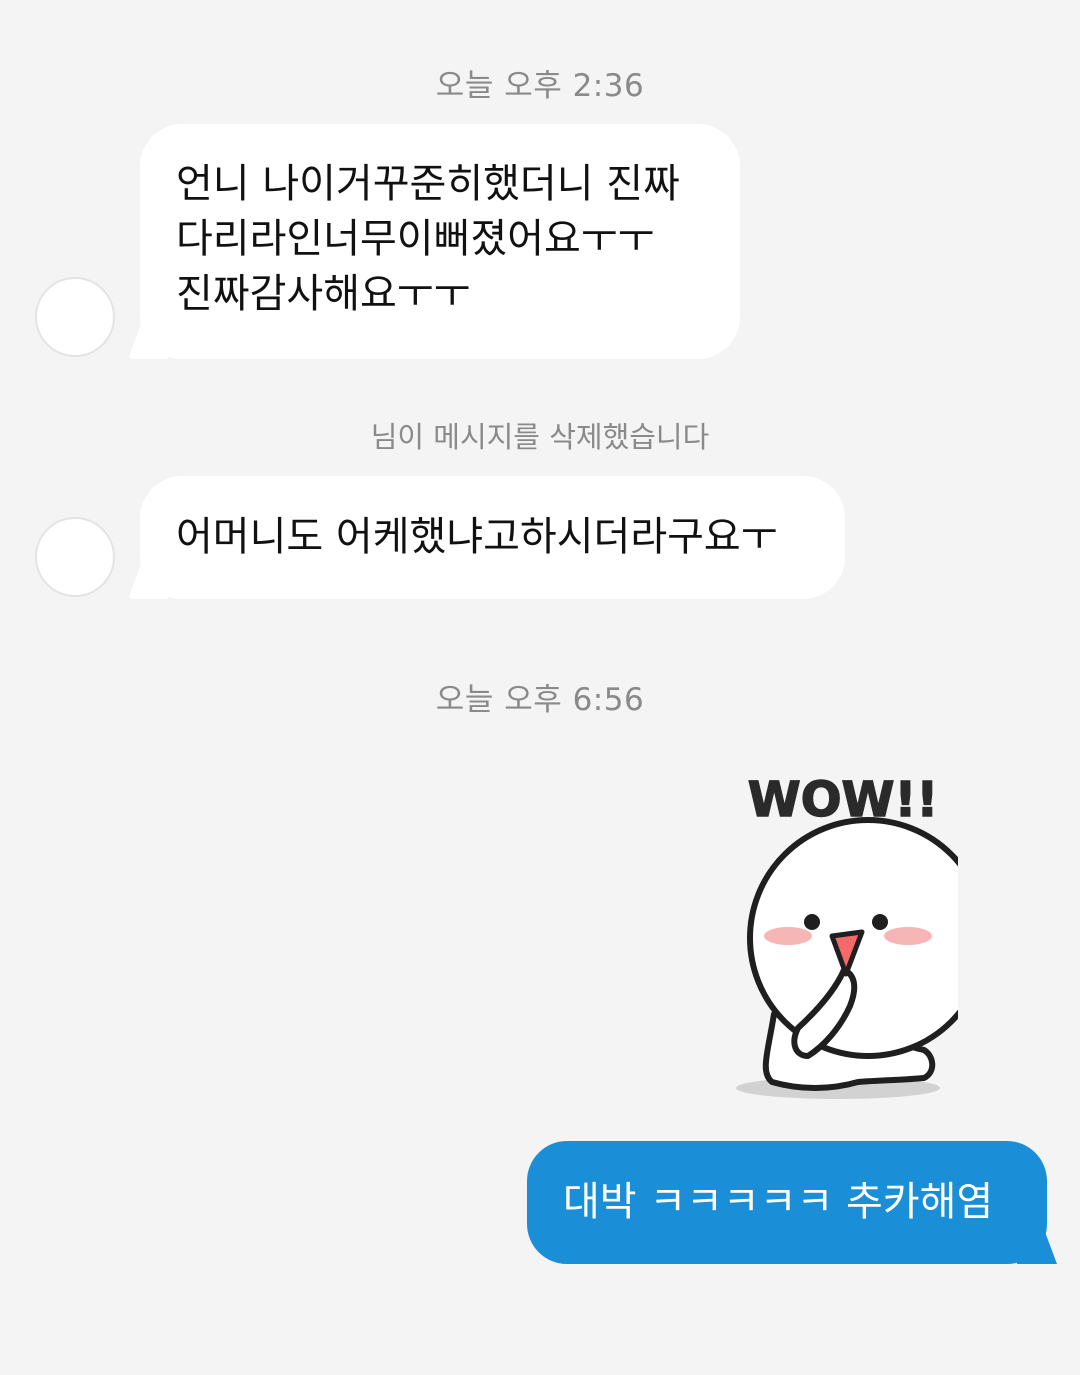  What do you see at coordinates (415, 239) in the screenshot?
I see `message-line: 다리라인너무이뻐졌어요ㅜㅜ` at bounding box center [415, 239].